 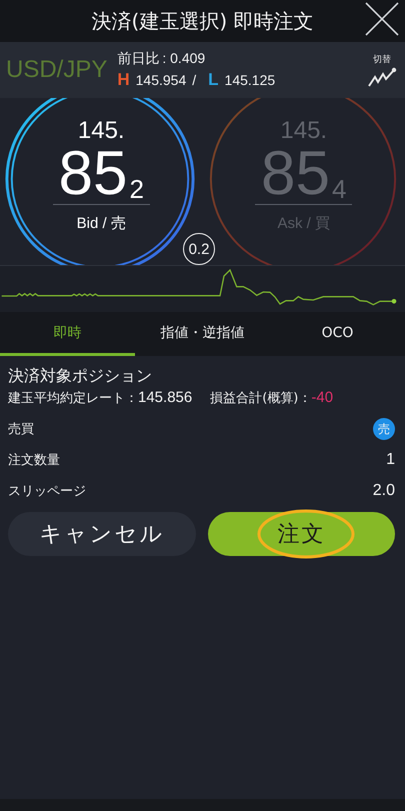 I want to click on field-label: スリッページ, so click(x=47, y=491).